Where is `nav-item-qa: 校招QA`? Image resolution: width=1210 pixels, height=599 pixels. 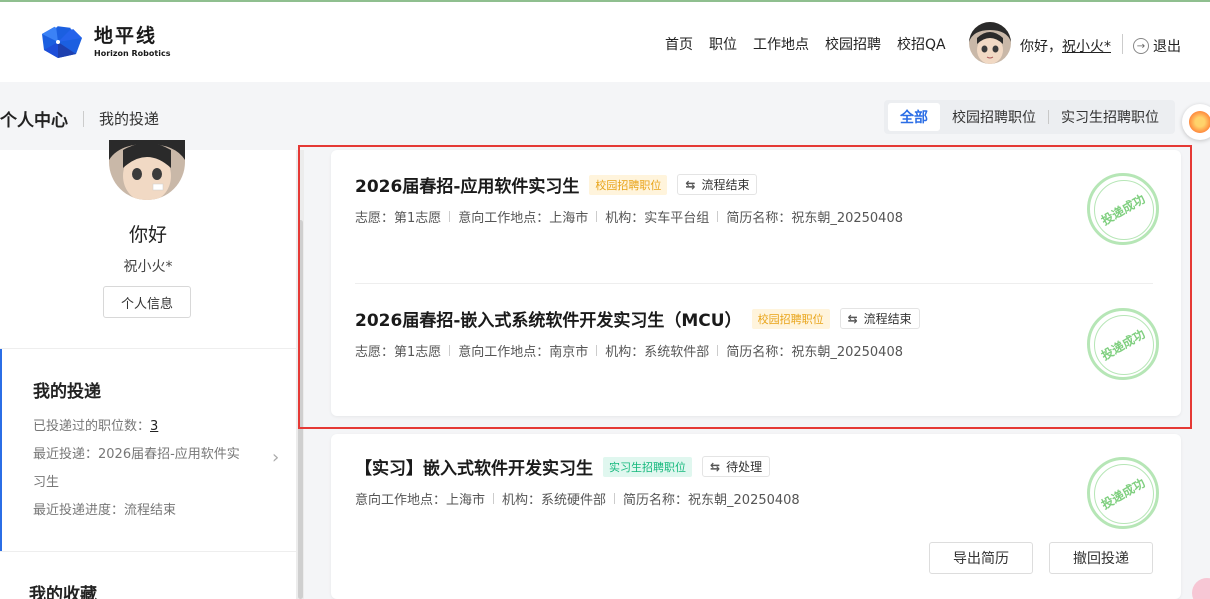 nav-item-qa: 校招QA is located at coordinates (921, 44).